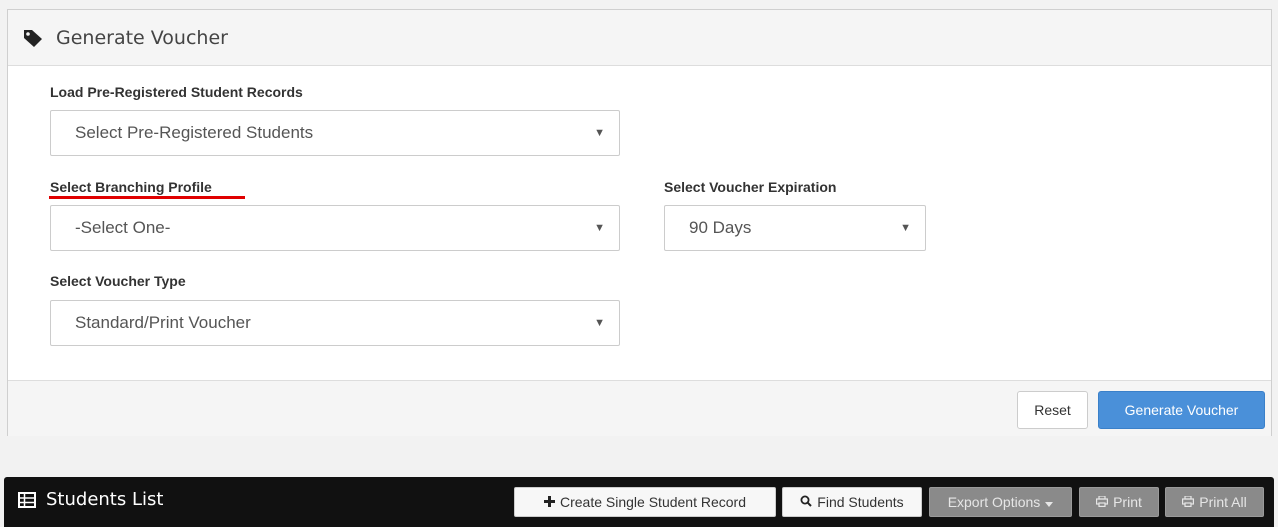 The image size is (1278, 527). I want to click on create-student-button: Create Single Student Record, so click(645, 502).